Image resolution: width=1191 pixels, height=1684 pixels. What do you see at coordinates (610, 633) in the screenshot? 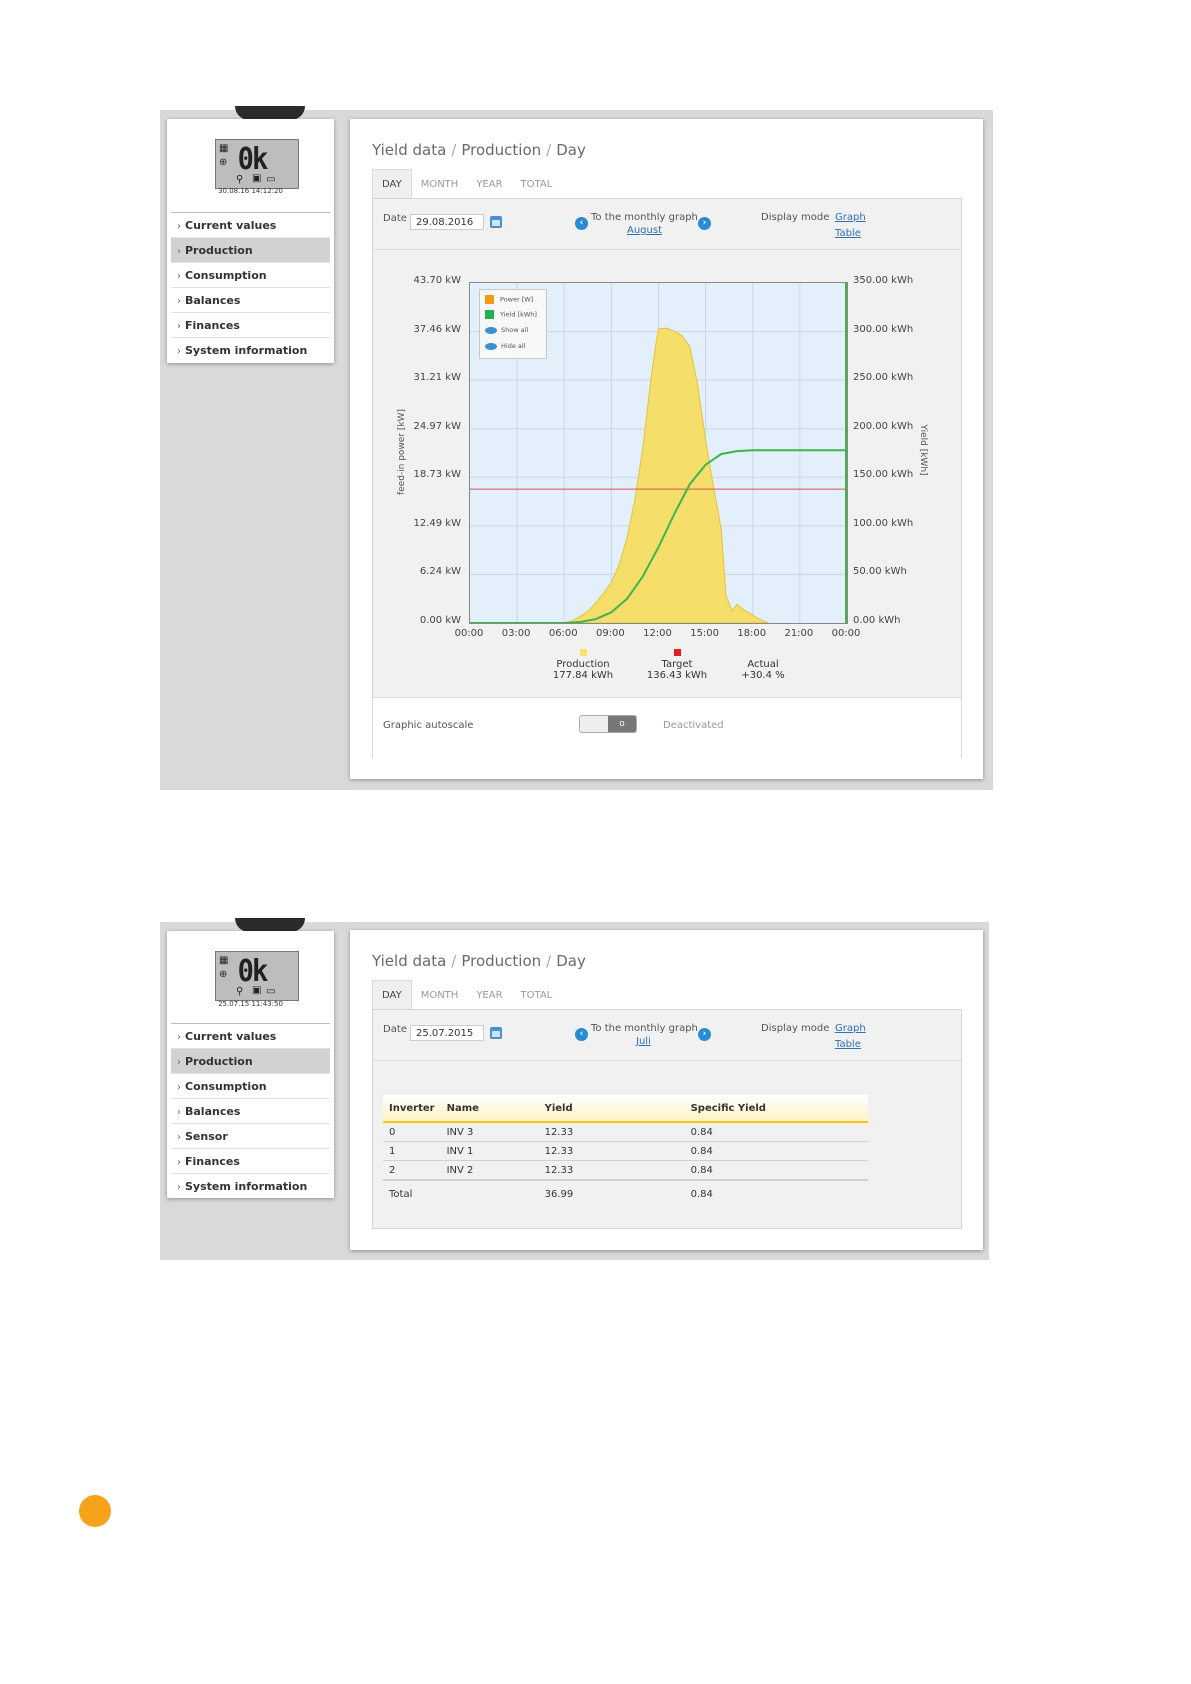
I see `x-tick-label: 09:00` at bounding box center [610, 633].